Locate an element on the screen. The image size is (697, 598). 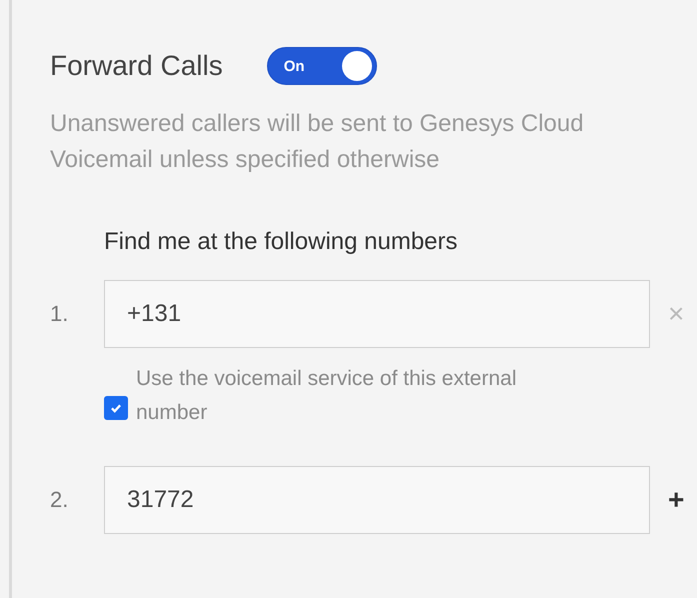
add-button: + is located at coordinates (676, 500).